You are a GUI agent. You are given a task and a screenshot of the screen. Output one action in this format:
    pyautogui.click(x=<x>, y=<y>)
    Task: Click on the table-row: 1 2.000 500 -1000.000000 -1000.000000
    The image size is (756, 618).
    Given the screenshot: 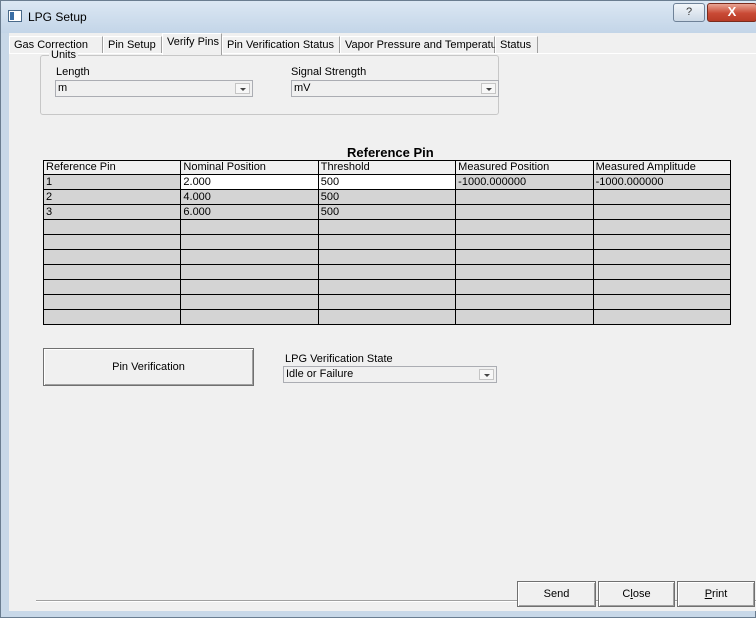 What is the action you would take?
    pyautogui.click(x=387, y=182)
    